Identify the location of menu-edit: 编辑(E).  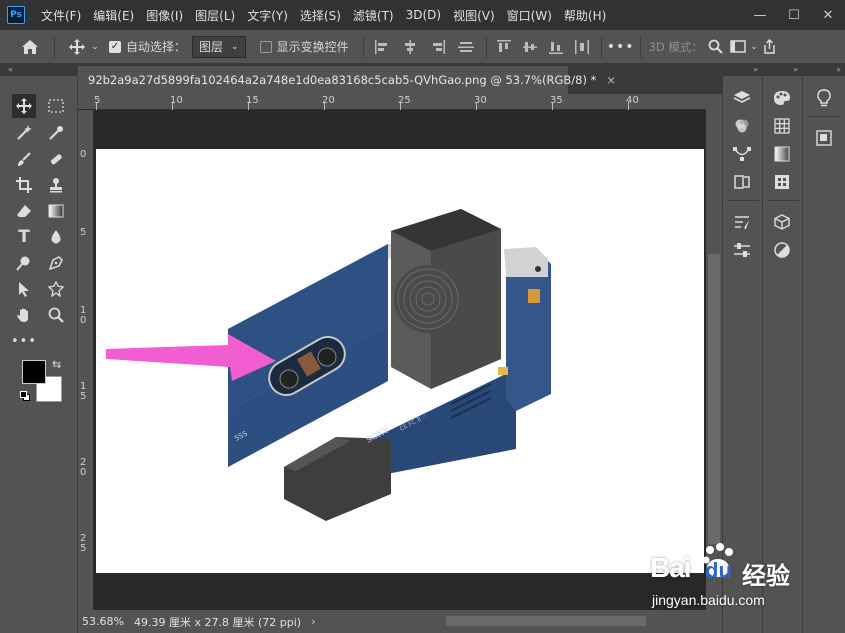
(113, 15).